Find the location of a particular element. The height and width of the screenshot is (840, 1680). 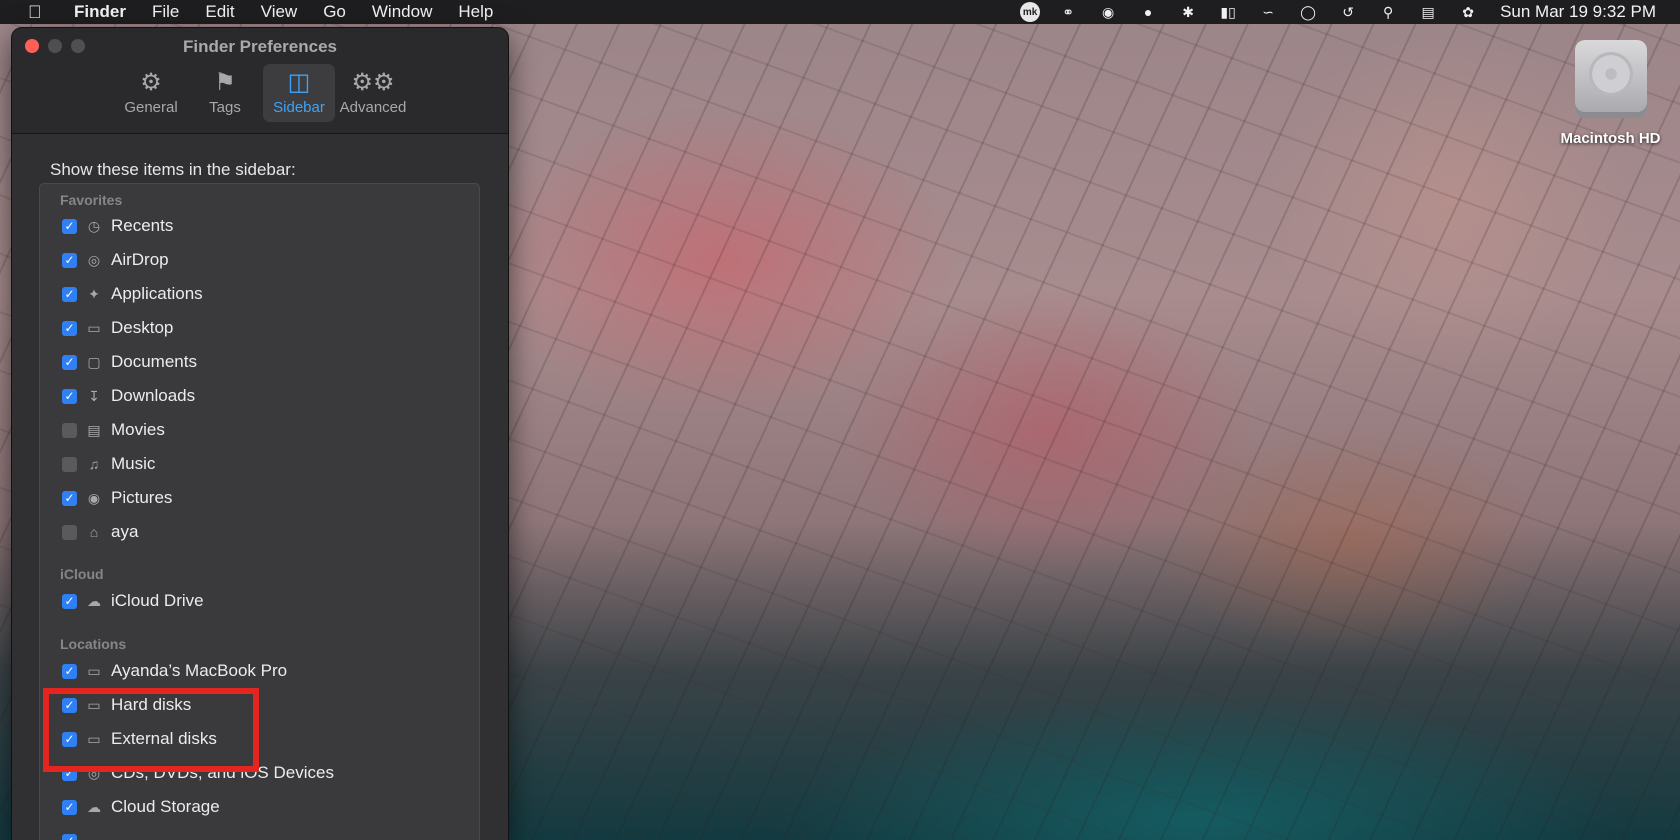

section-icloud: iCloud is located at coordinates (82, 574).